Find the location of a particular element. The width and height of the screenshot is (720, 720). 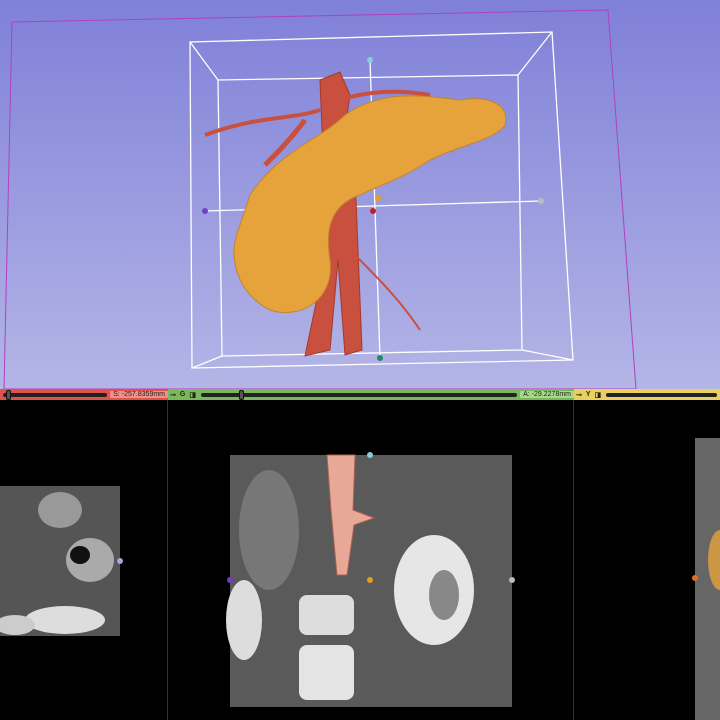

red-slice-offset: S: -257.8359mm is located at coordinates (139, 394).